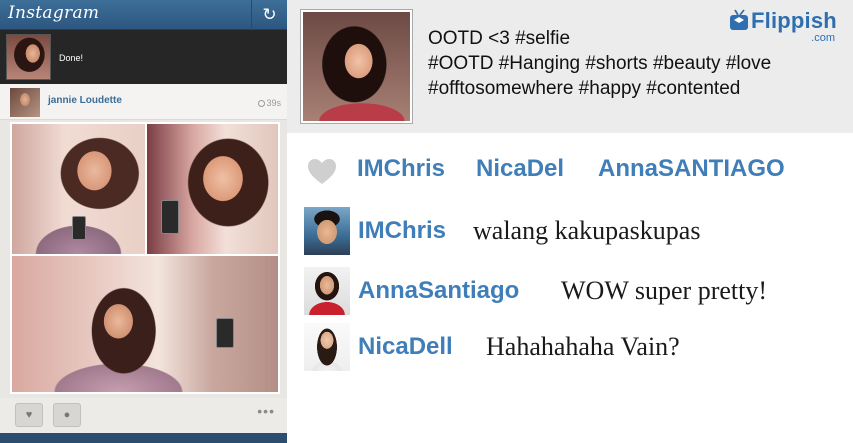 The image size is (853, 443). Describe the element at coordinates (691, 169) in the screenshot. I see `liker-name: AnnaSANTIAGO` at that location.